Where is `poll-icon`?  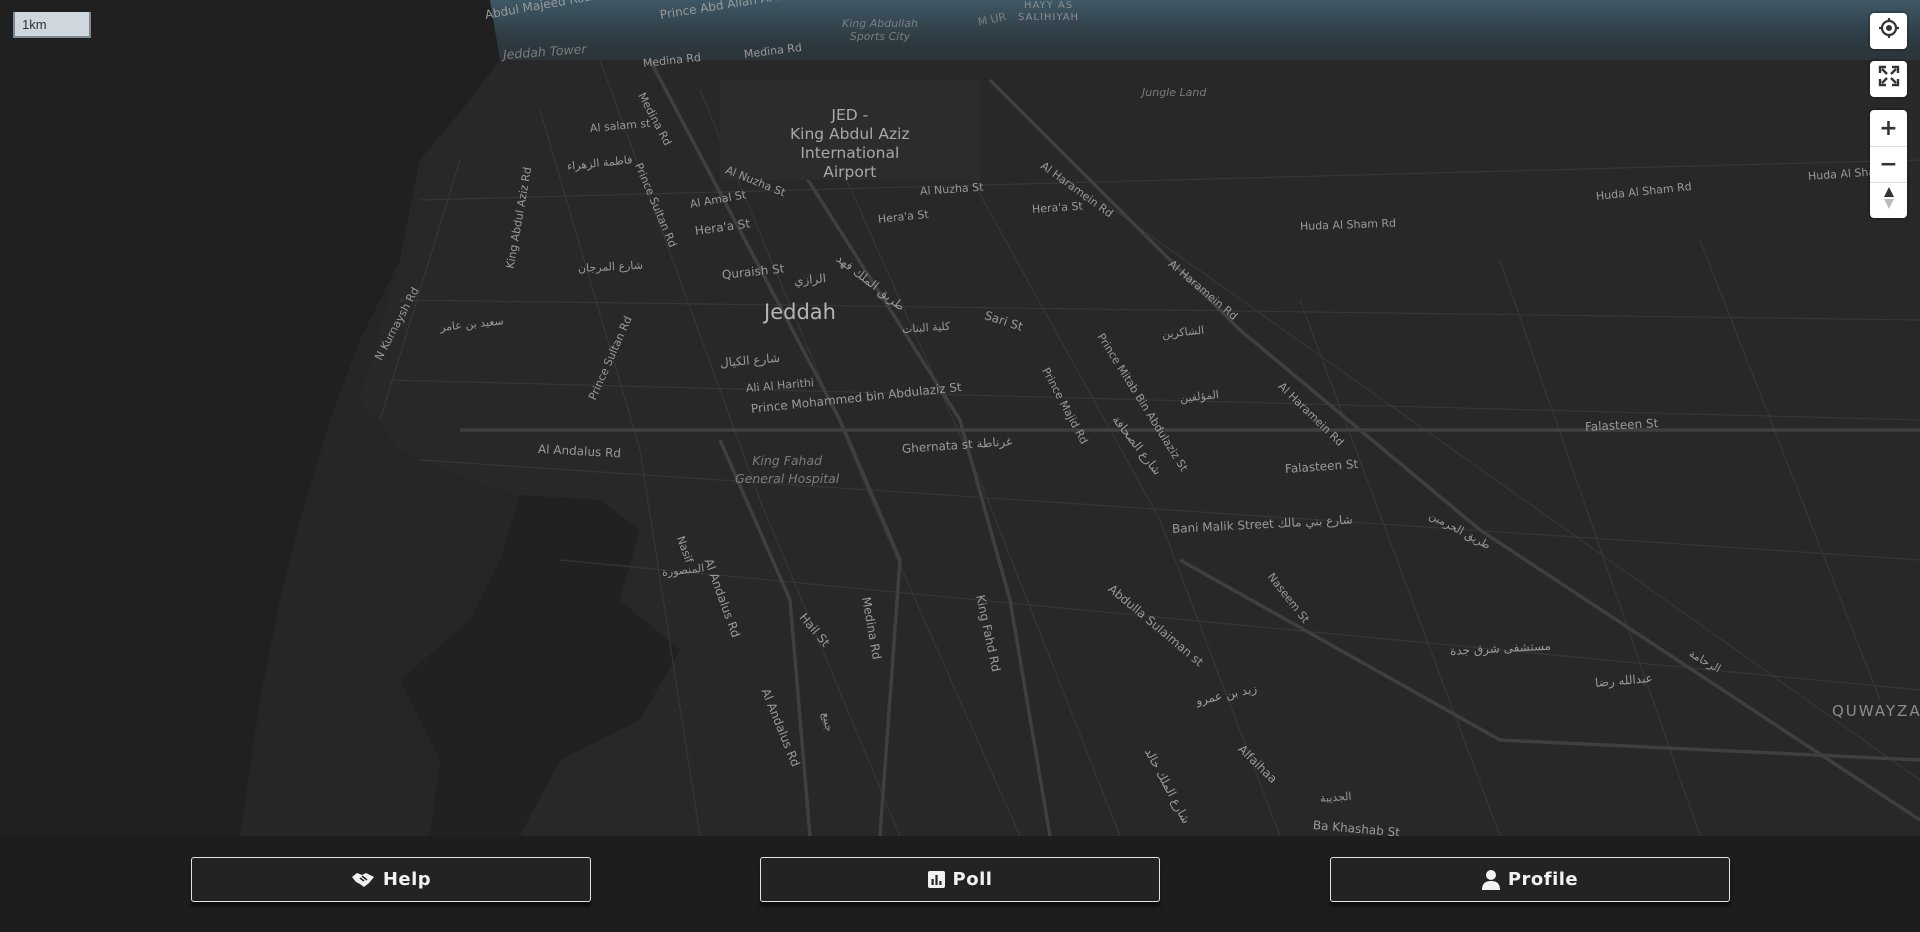 poll-icon is located at coordinates (936, 879).